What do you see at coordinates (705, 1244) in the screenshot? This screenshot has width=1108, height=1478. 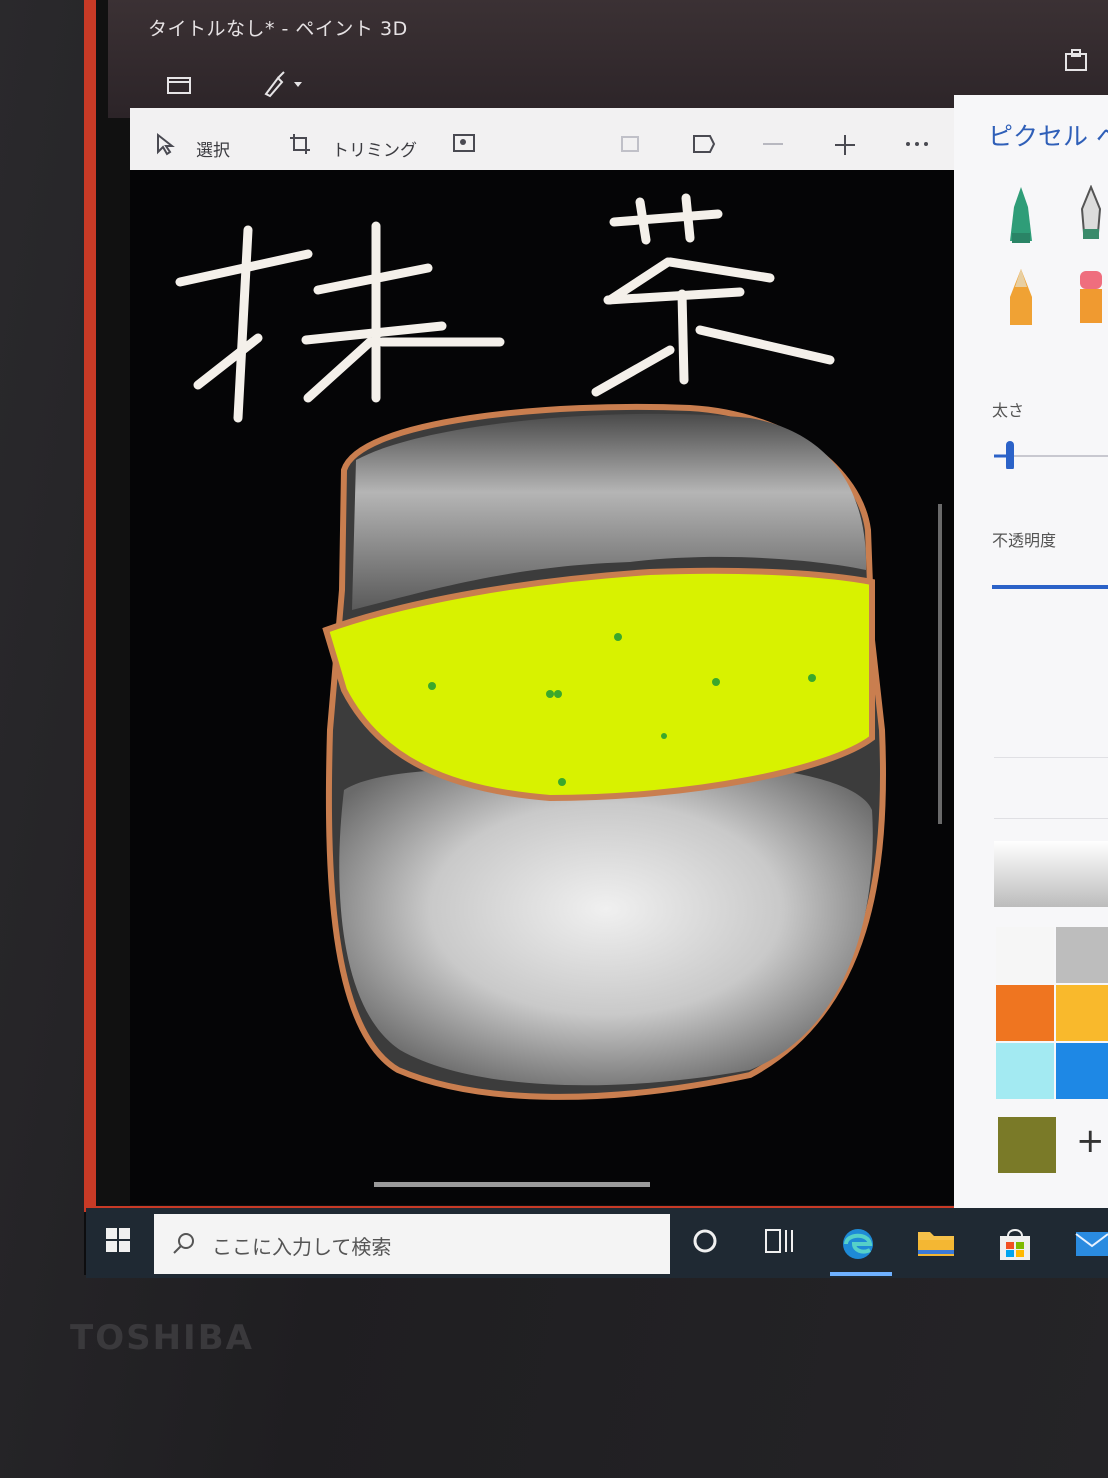 I see `cortana-icon` at bounding box center [705, 1244].